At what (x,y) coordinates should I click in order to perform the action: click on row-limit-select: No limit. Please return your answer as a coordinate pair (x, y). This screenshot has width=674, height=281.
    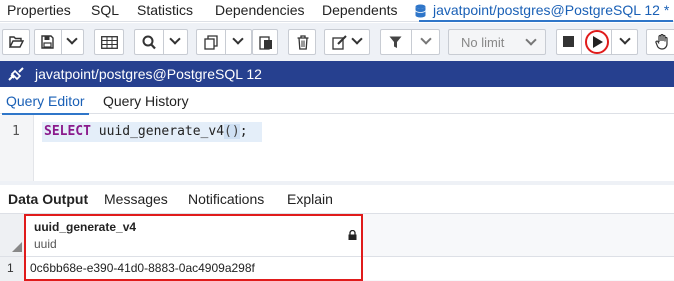
    Looking at the image, I should click on (497, 42).